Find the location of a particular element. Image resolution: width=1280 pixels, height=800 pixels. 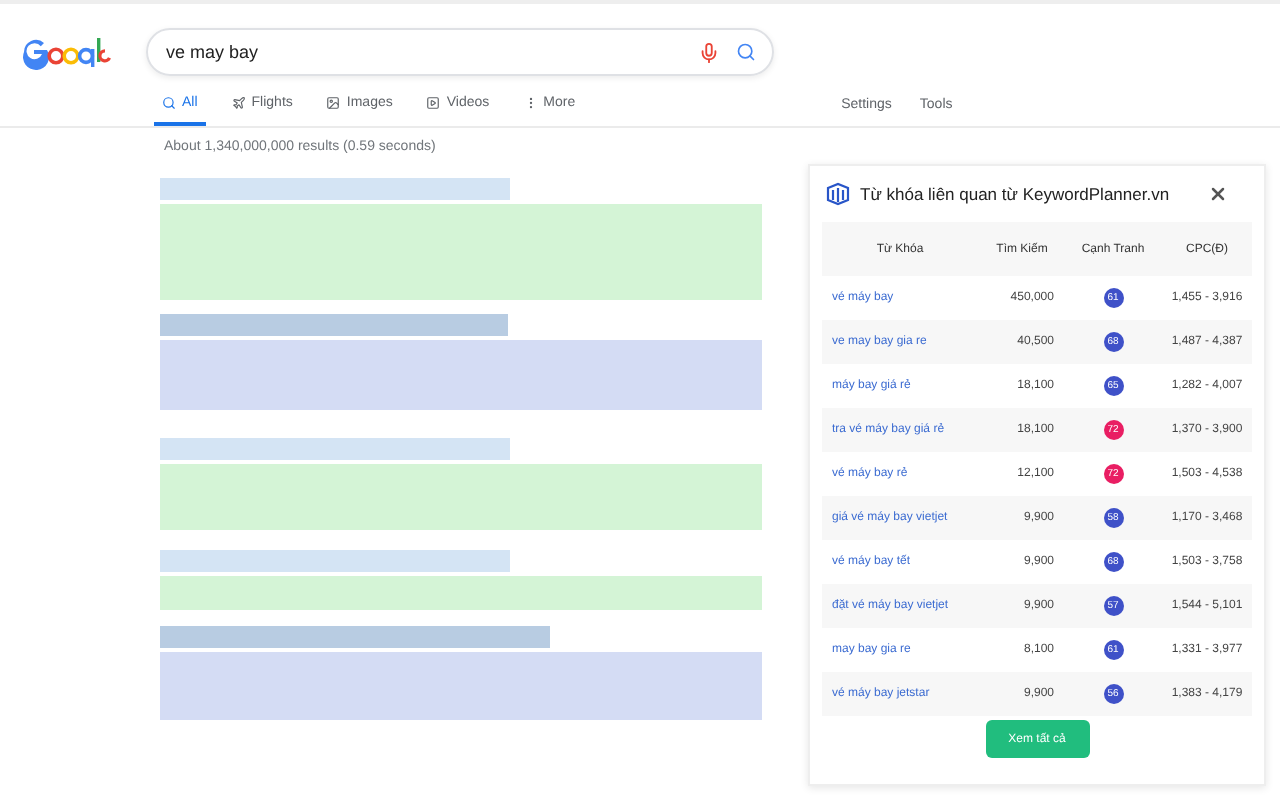

search-query: ve may bay is located at coordinates (213, 52).